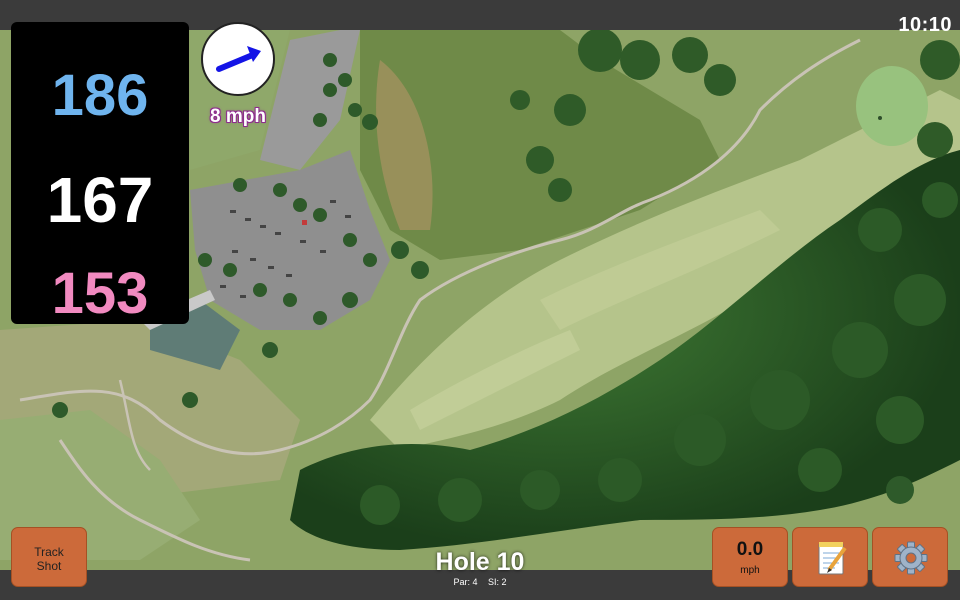 The height and width of the screenshot is (600, 960). I want to click on hole-par: Par: 4, so click(465, 582).